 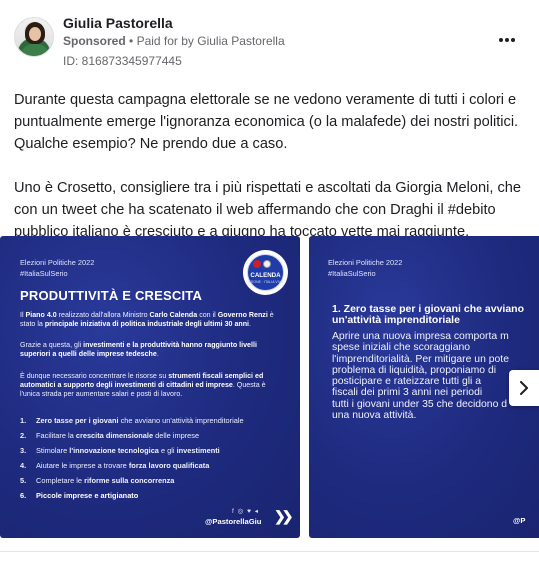 I want to click on party-logo-label: CALENDA, so click(x=265, y=275).